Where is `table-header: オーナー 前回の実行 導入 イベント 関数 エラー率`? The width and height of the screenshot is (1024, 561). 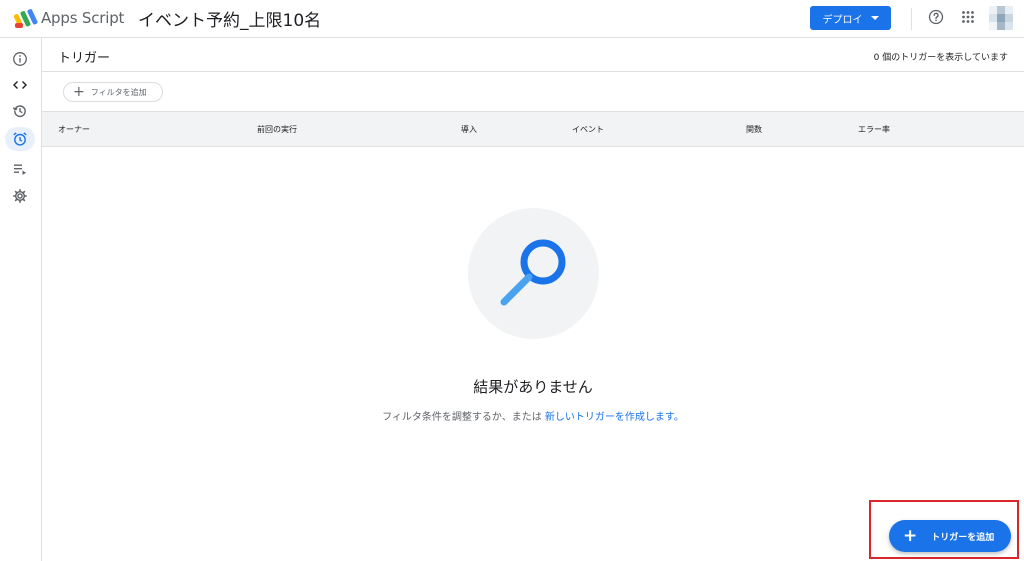 table-header: オーナー 前回の実行 導入 イベント 関数 エラー率 is located at coordinates (533, 129).